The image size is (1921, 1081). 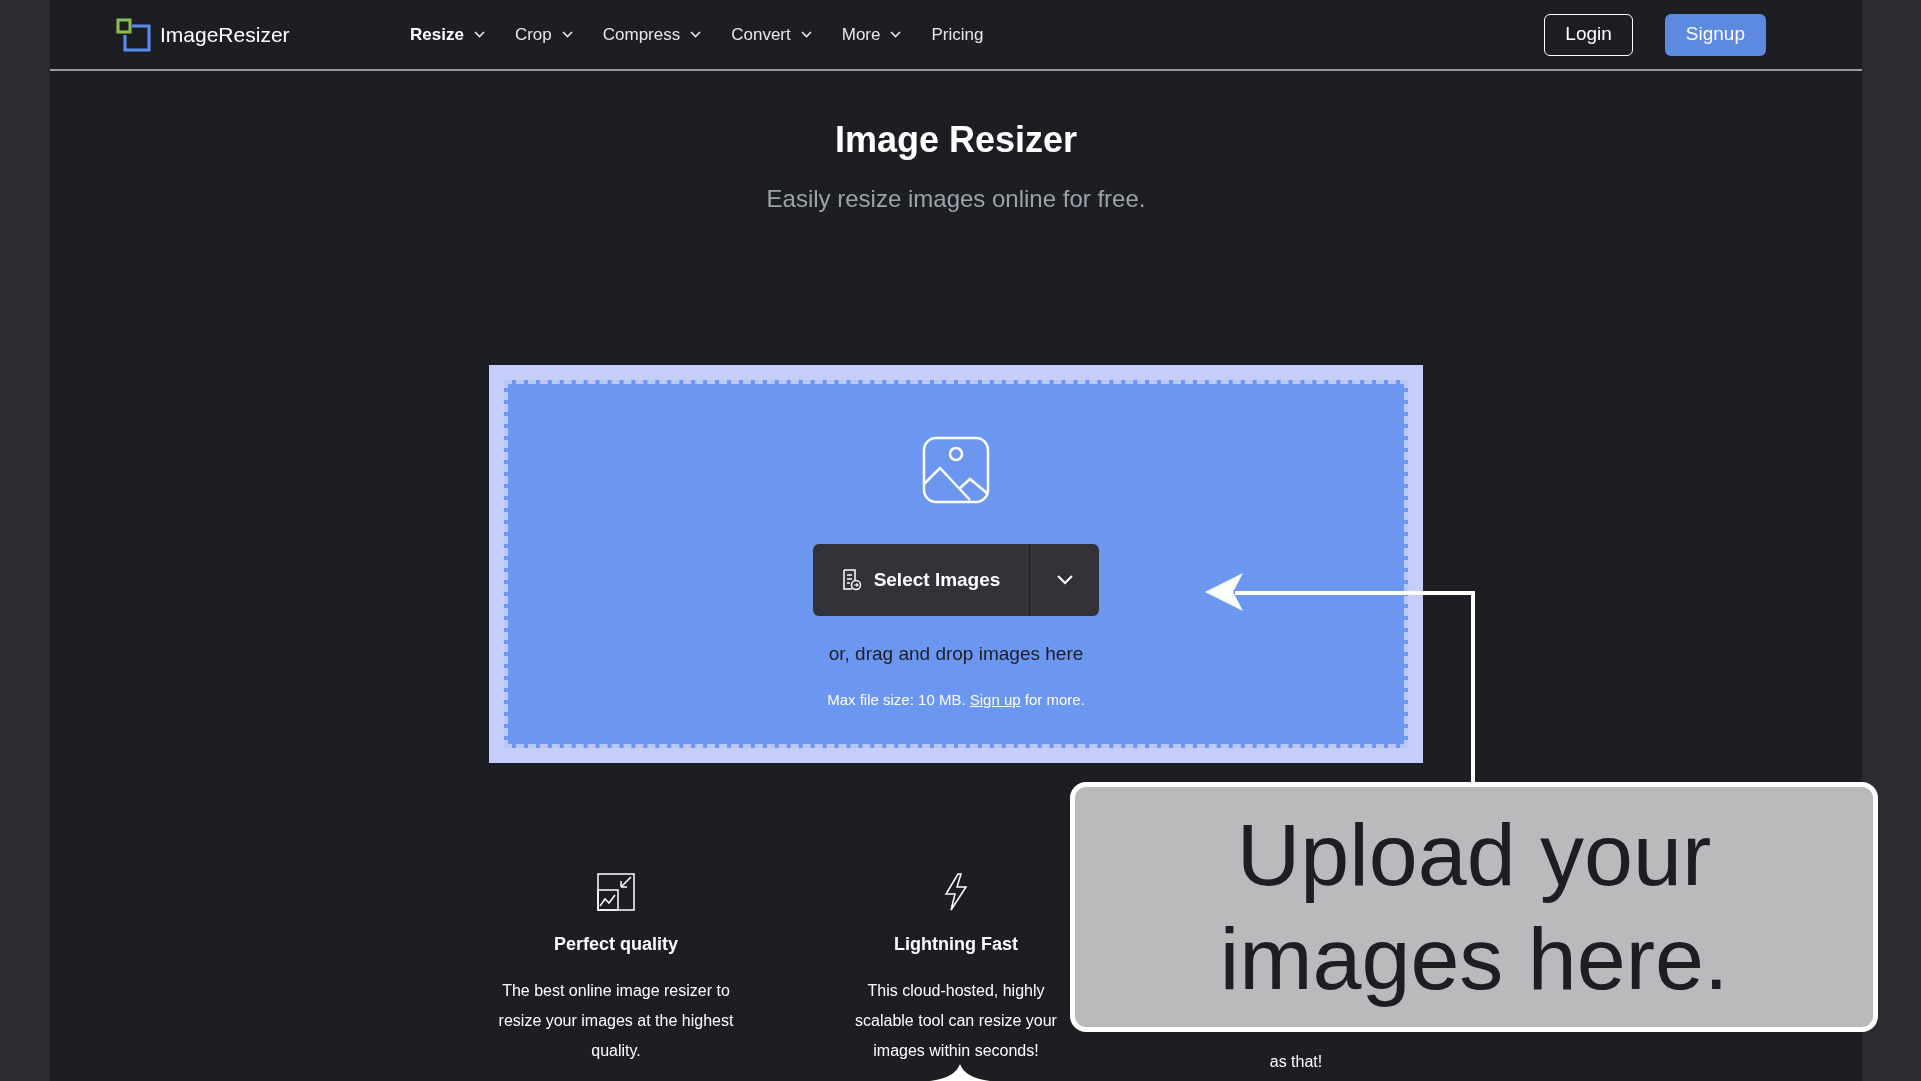 What do you see at coordinates (956, 892) in the screenshot?
I see `lightning-icon` at bounding box center [956, 892].